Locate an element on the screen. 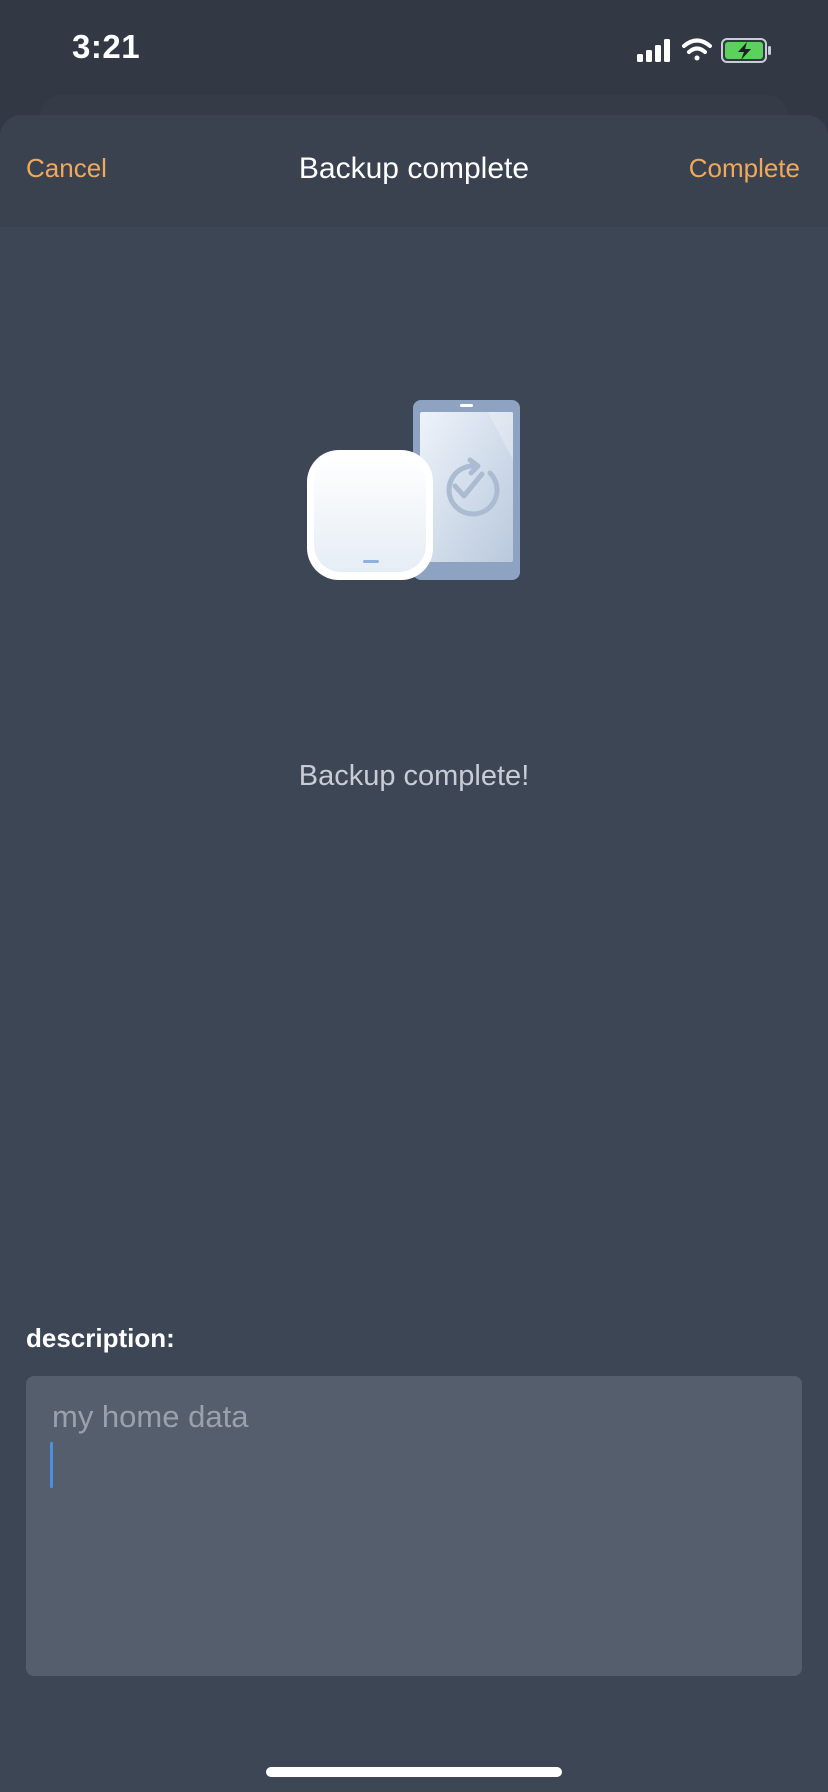 The image size is (828, 1792). home-indicator is located at coordinates (414, 1772).